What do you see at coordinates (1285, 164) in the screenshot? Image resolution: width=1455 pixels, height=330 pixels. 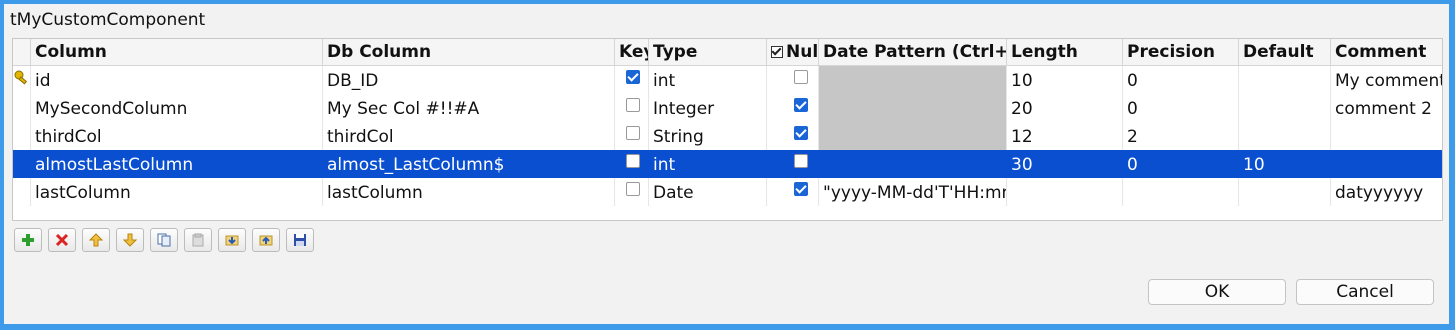 I see `cell-default: 10` at bounding box center [1285, 164].